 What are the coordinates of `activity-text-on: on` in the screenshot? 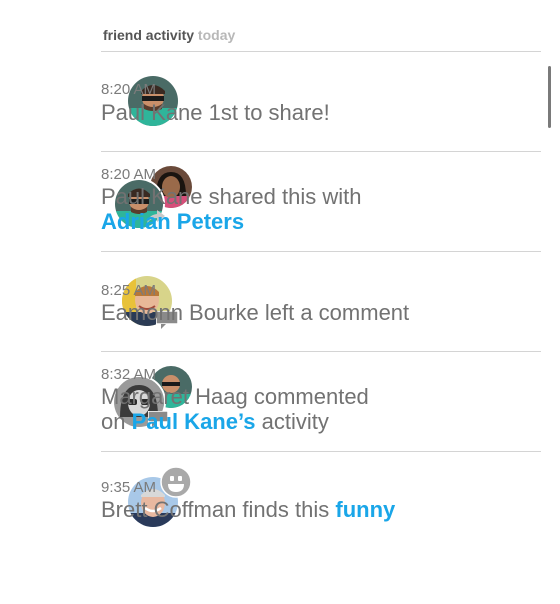 It's located at (113, 421).